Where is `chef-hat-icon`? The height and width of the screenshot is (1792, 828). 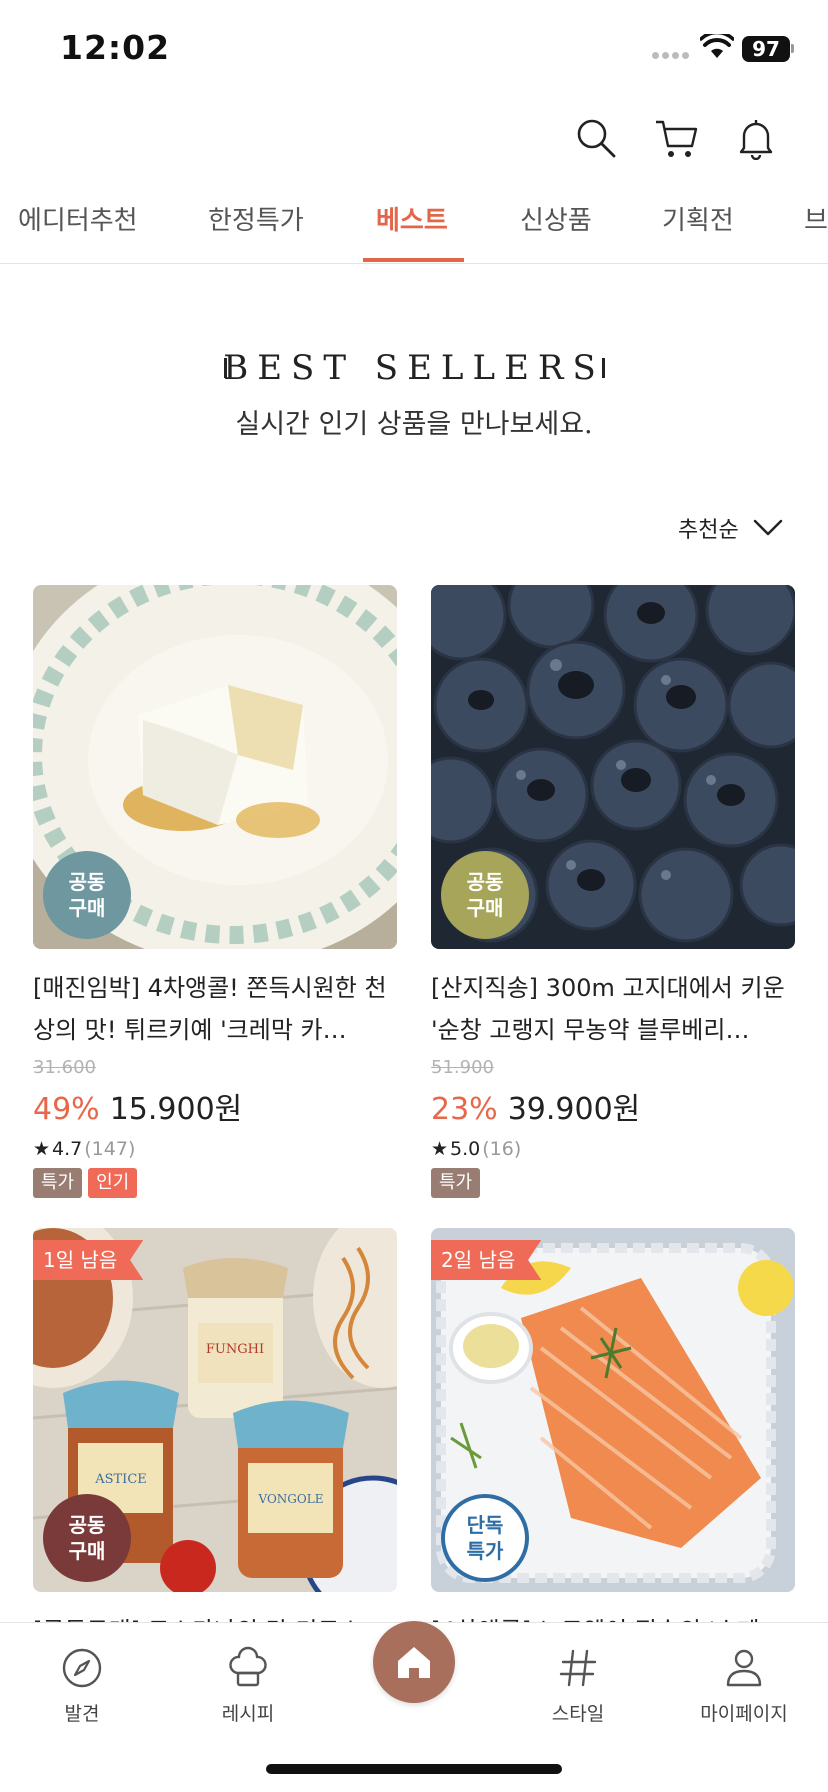 chef-hat-icon is located at coordinates (248, 1666).